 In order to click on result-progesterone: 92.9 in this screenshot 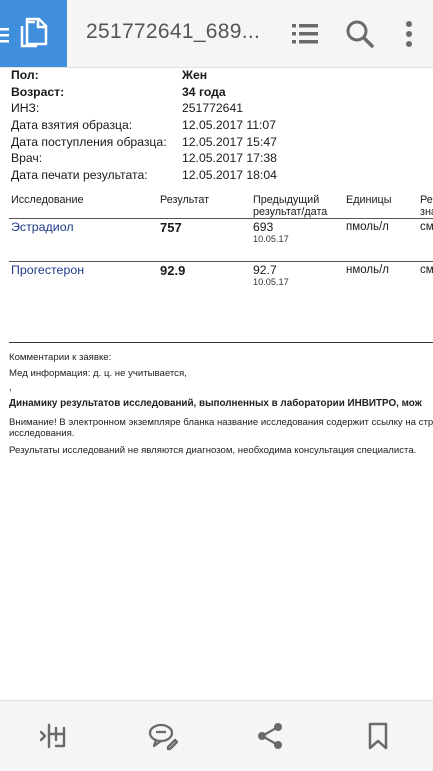, I will do `click(173, 270)`.